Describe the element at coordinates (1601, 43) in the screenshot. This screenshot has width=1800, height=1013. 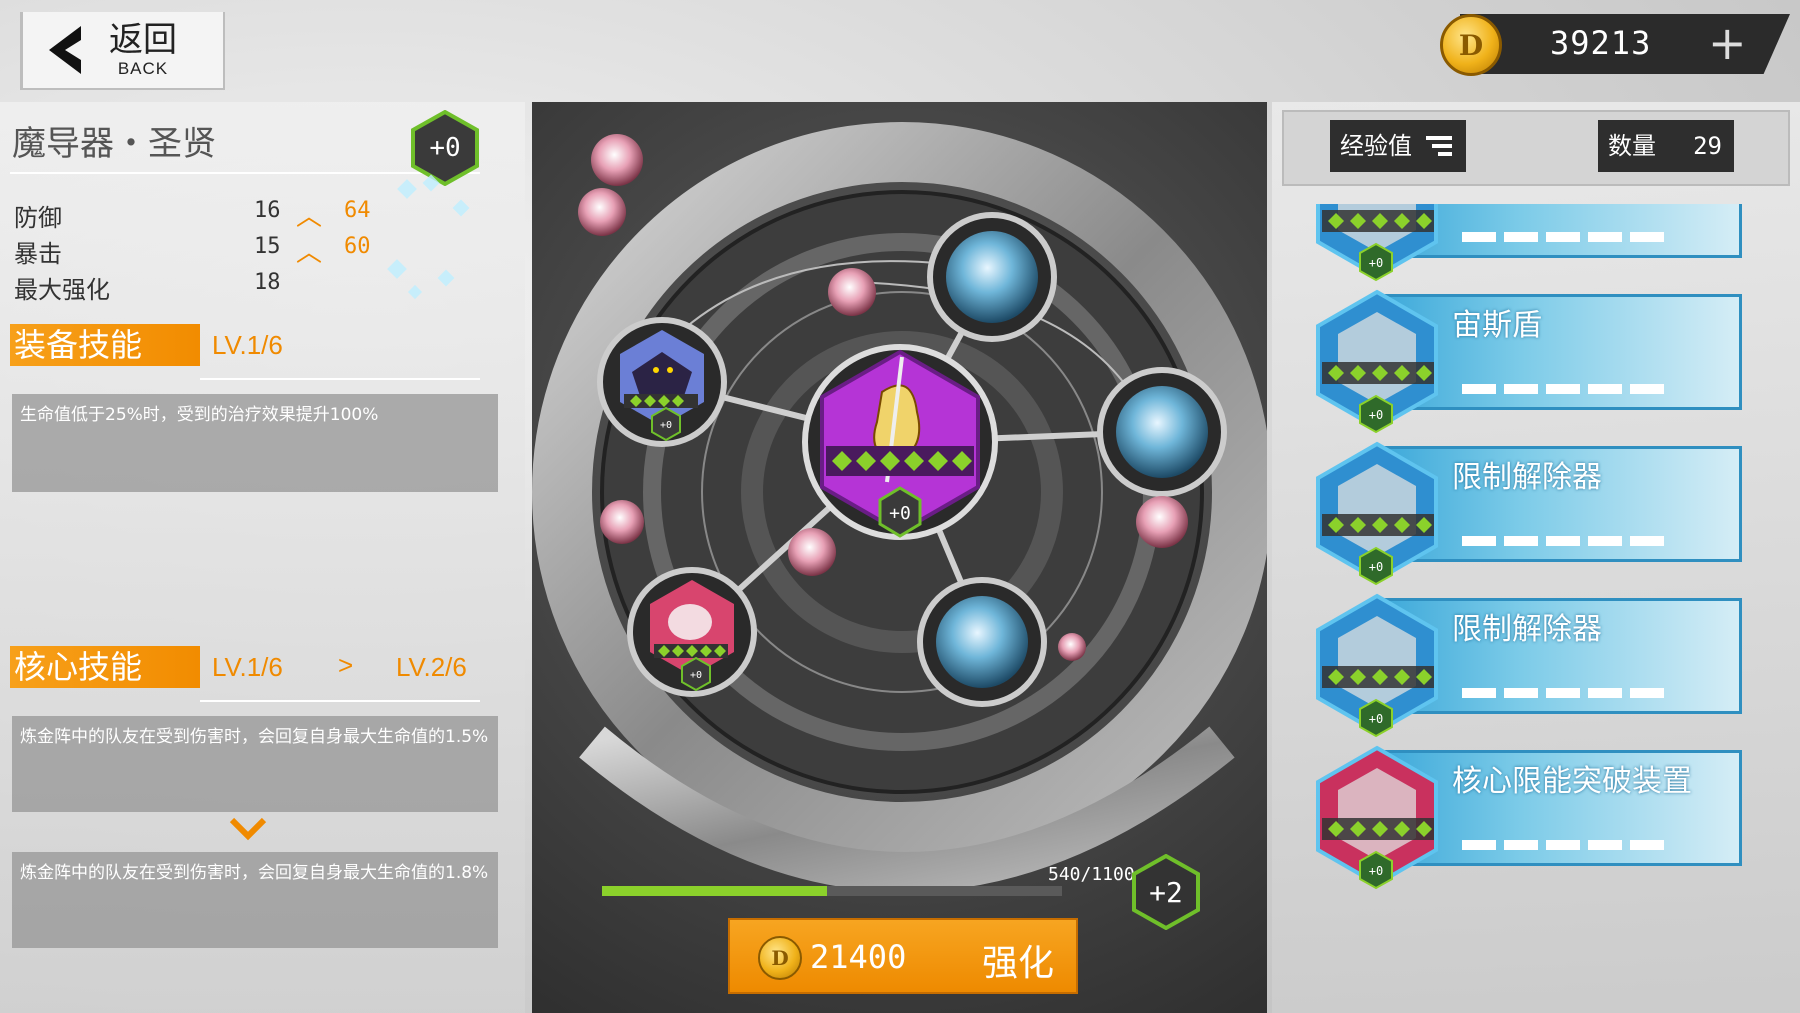
I see `currency-amount: 39213` at that location.